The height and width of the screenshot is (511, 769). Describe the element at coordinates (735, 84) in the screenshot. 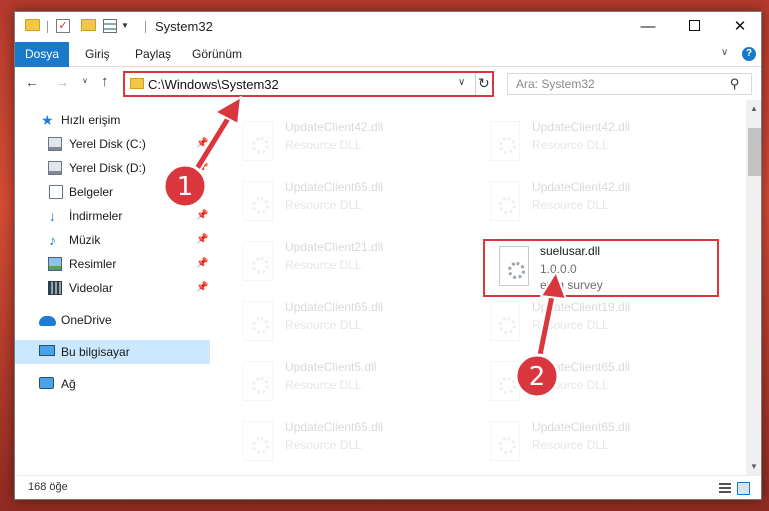

I see `search-icon: ⚲` at that location.